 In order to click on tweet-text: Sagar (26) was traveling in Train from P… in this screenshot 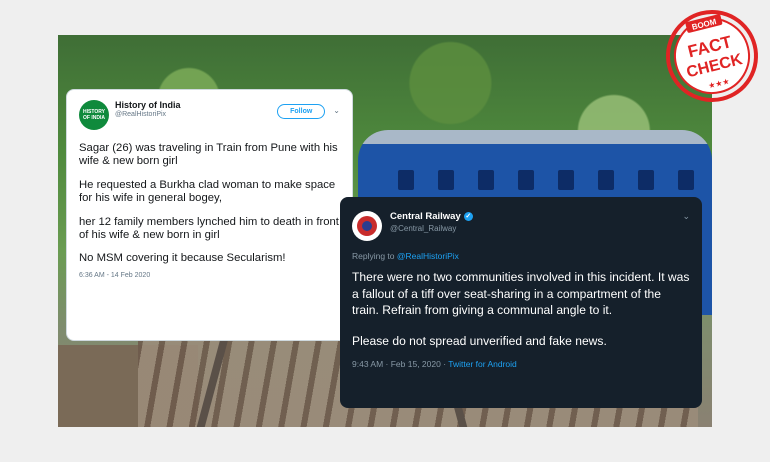, I will do `click(209, 203)`.